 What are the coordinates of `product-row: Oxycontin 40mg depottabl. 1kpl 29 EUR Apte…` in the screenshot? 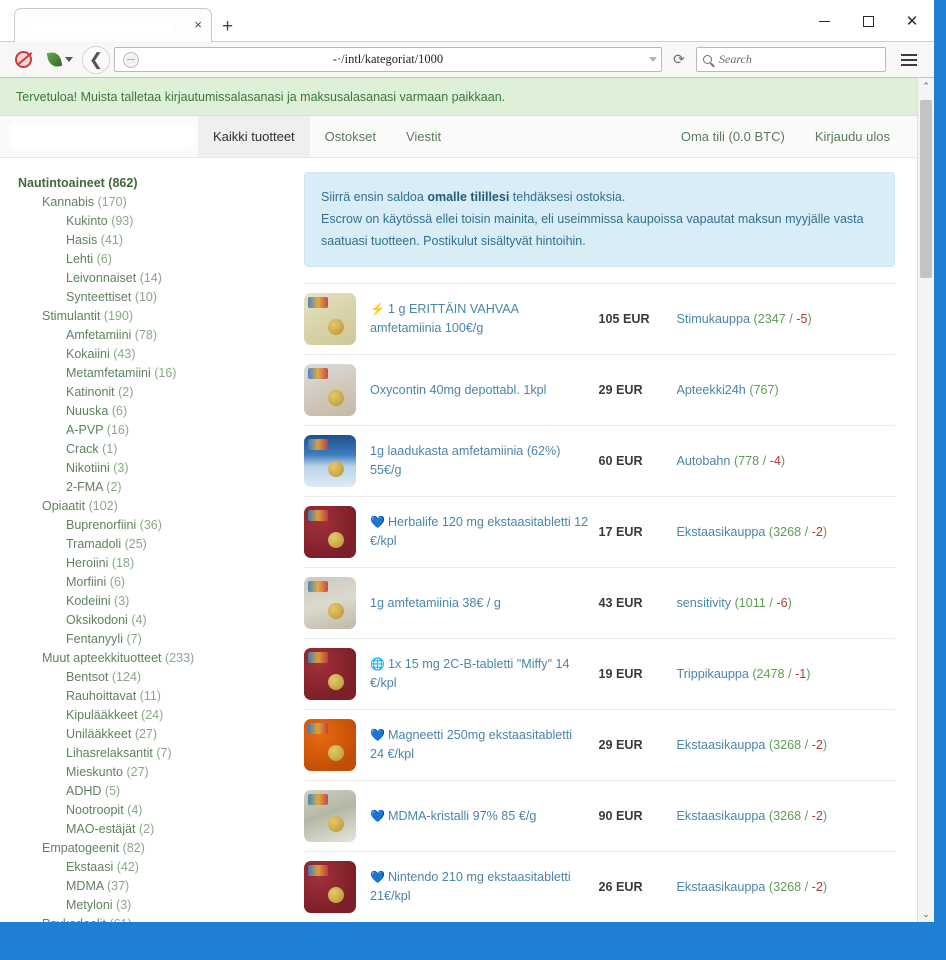 It's located at (599, 389).